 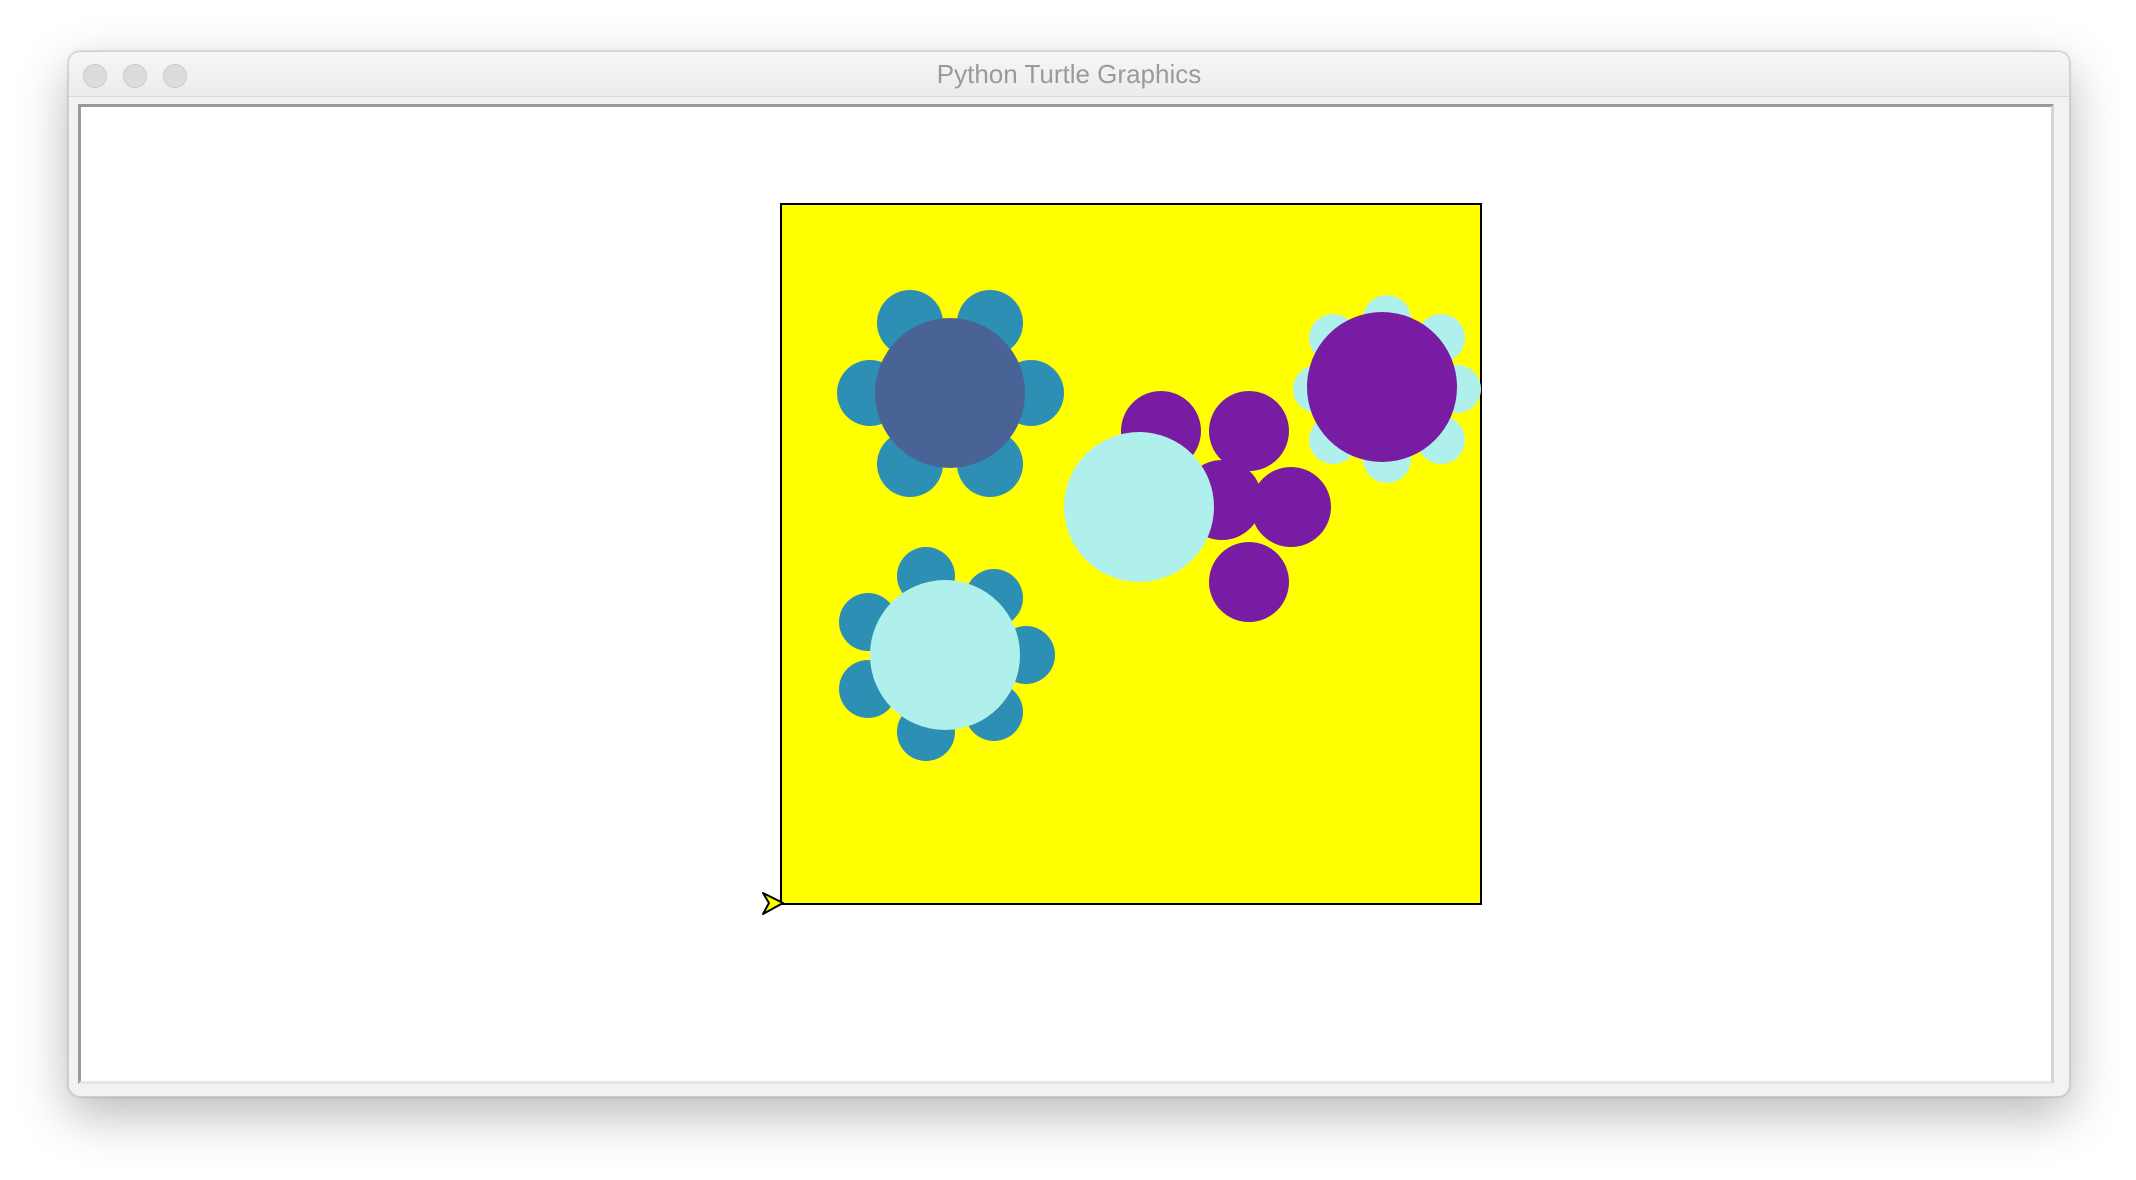 I want to click on window-title: Python Turtle Graphics, so click(x=1069, y=74).